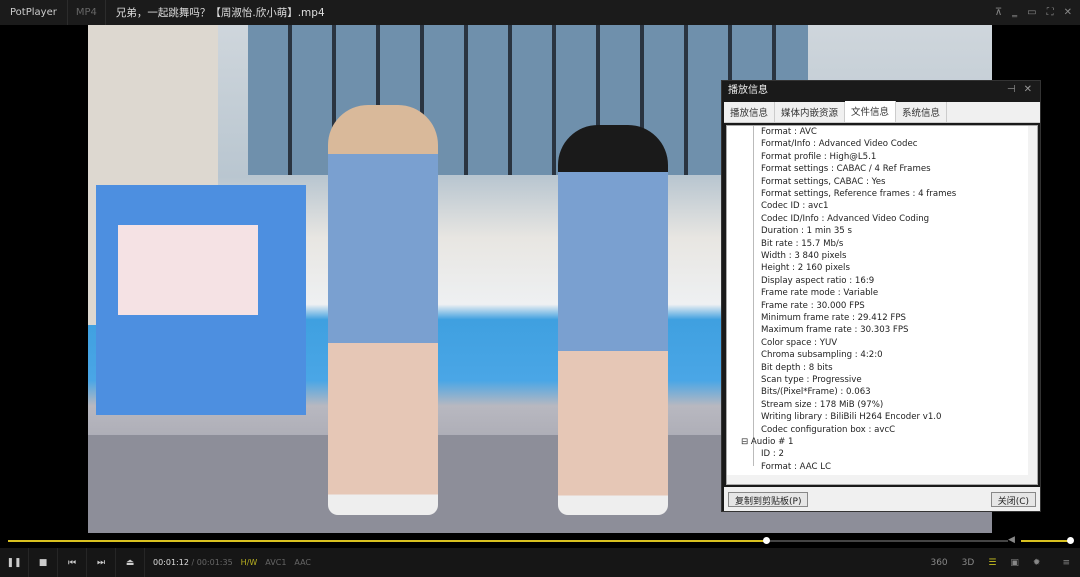 The height and width of the screenshot is (577, 1080). I want to click on playlist-search-icon: ☰, so click(992, 563).